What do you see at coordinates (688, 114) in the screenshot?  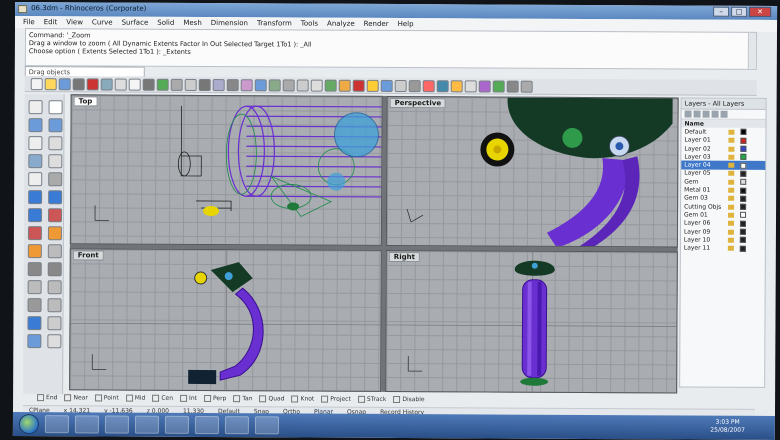 I see `new-layer-icon` at bounding box center [688, 114].